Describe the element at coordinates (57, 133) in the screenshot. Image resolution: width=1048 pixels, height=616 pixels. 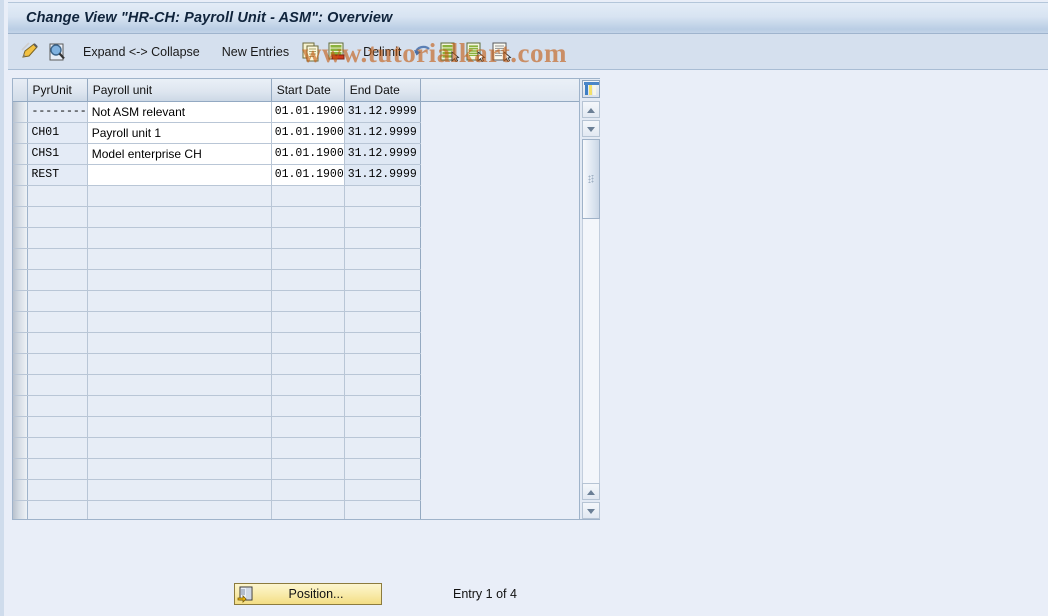
I see `cell-pyrunit: CH01` at that location.